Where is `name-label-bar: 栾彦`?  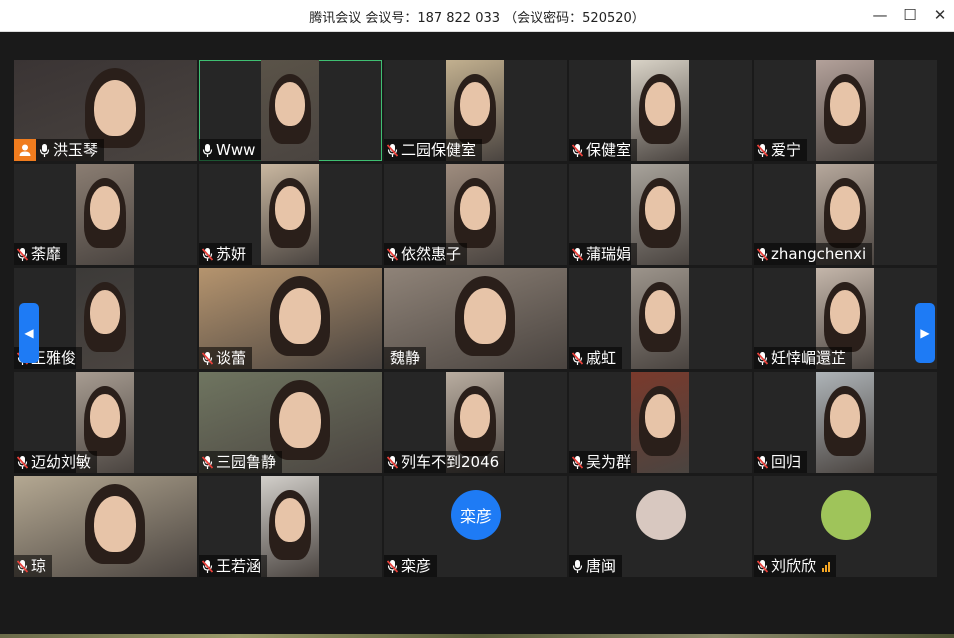
name-label-bar: 栾彦 is located at coordinates (411, 566).